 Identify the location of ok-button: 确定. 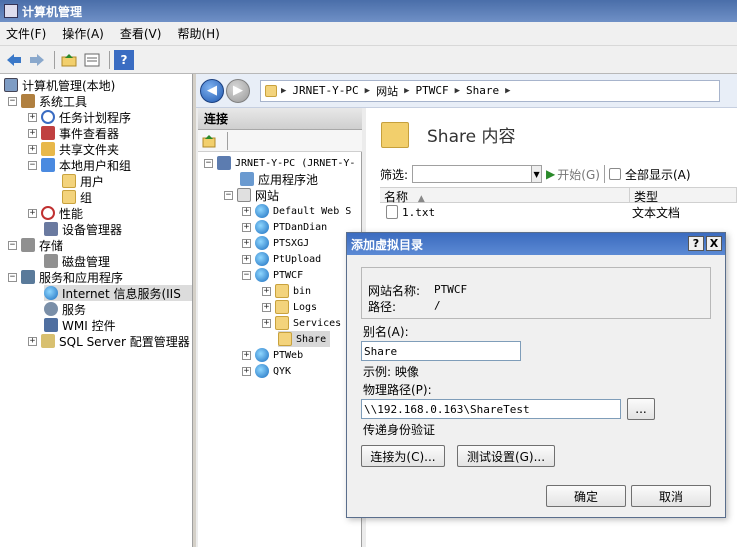
(586, 496).